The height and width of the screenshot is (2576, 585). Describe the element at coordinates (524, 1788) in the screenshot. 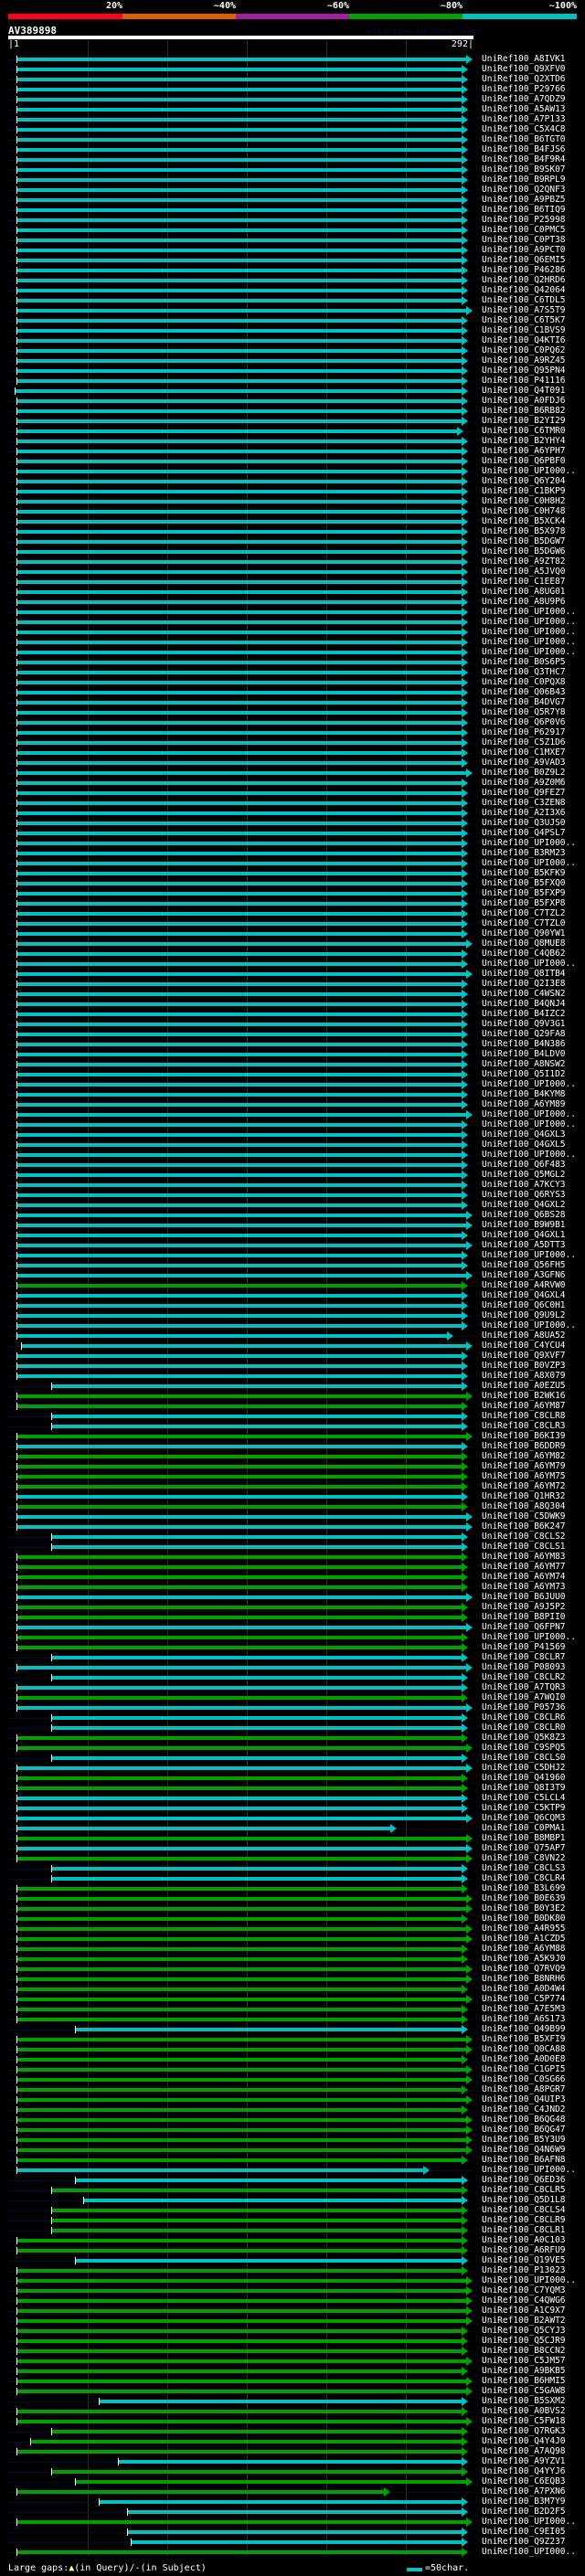

I see `subject-label: UniRef100_Q8I3T9` at that location.